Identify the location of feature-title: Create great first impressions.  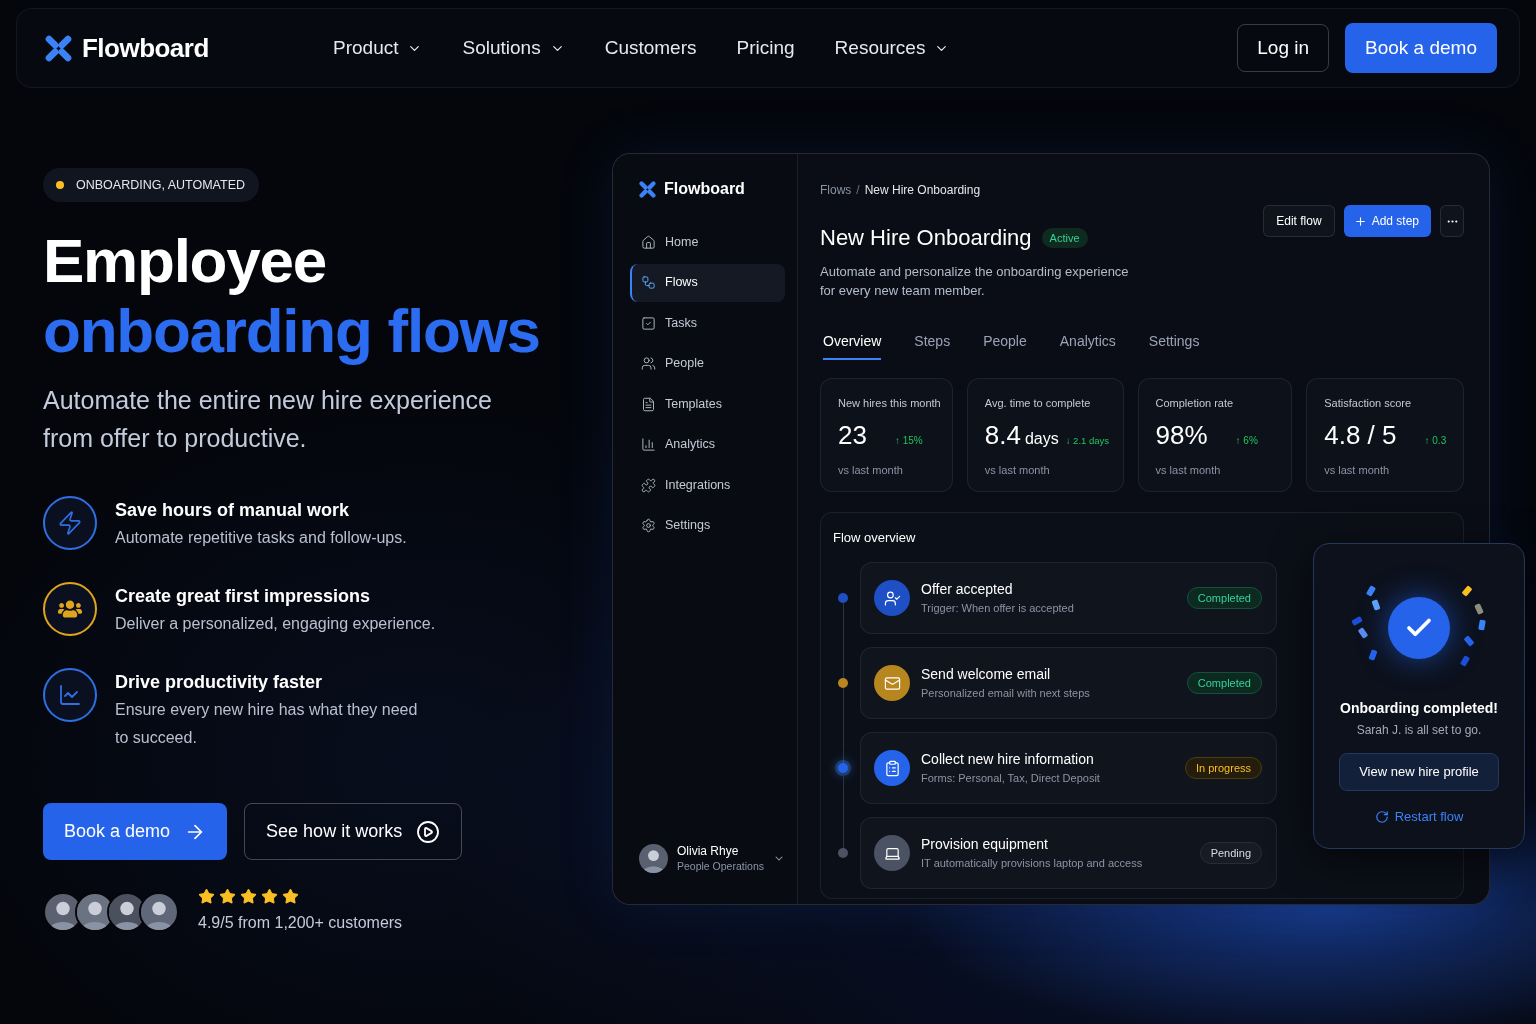
(243, 596).